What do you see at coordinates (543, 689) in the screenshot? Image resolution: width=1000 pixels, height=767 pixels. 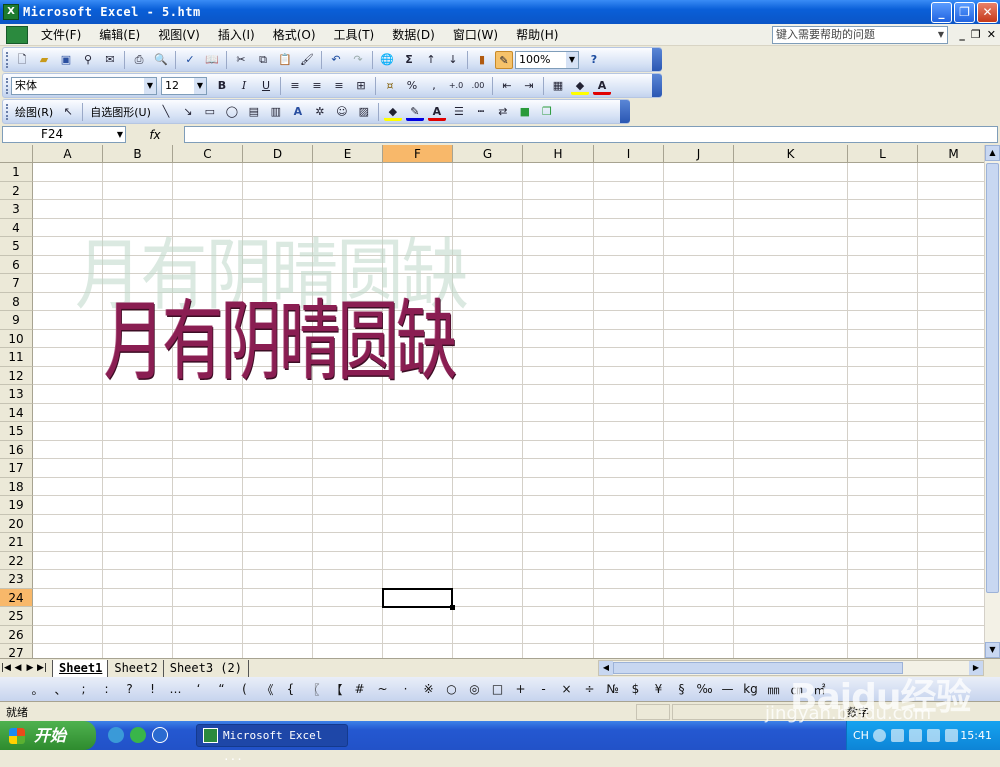 I see `symbol-button: -` at bounding box center [543, 689].